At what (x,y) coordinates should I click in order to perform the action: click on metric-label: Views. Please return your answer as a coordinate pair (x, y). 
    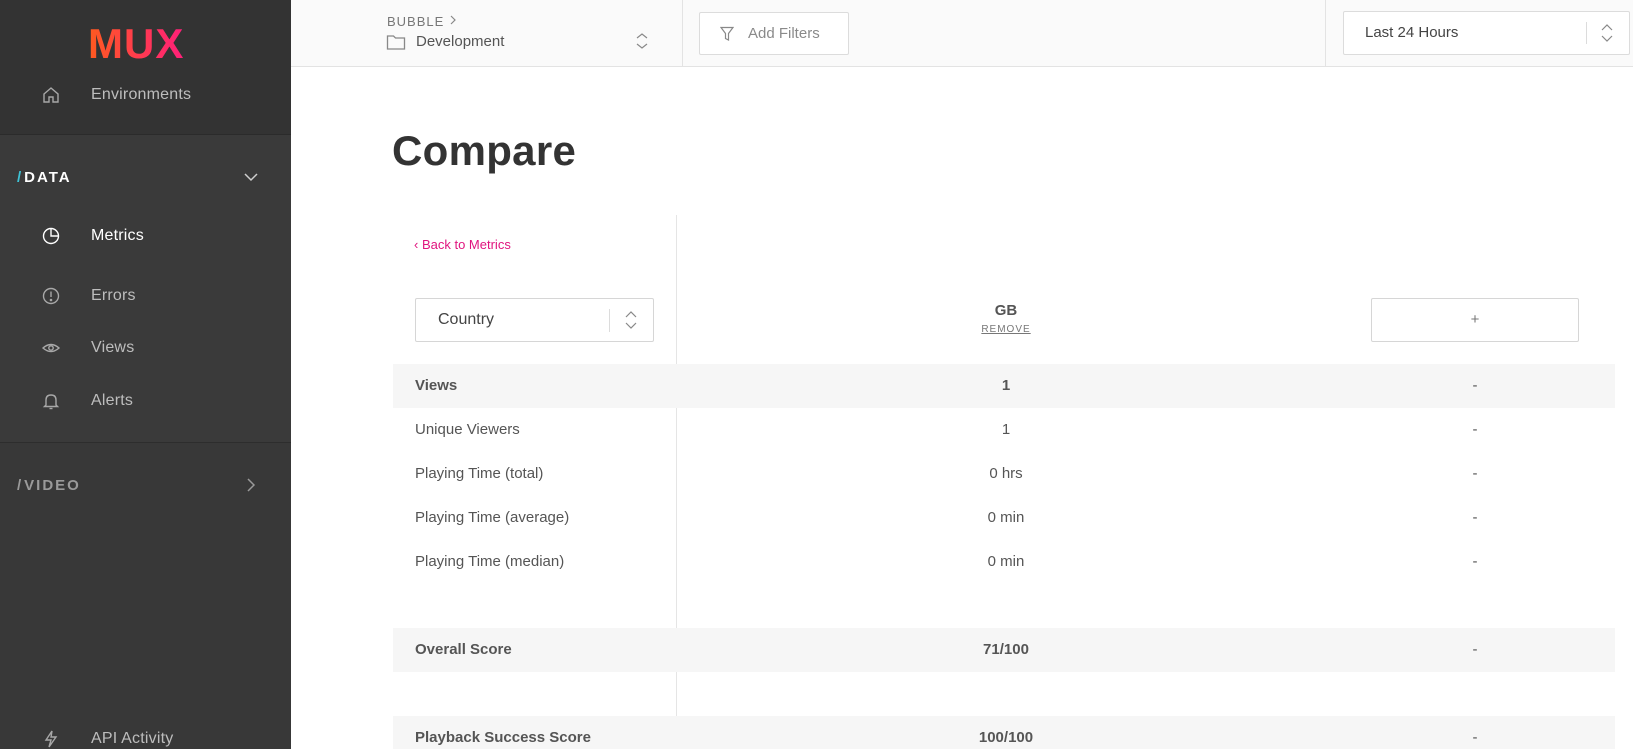
    Looking at the image, I should click on (436, 385).